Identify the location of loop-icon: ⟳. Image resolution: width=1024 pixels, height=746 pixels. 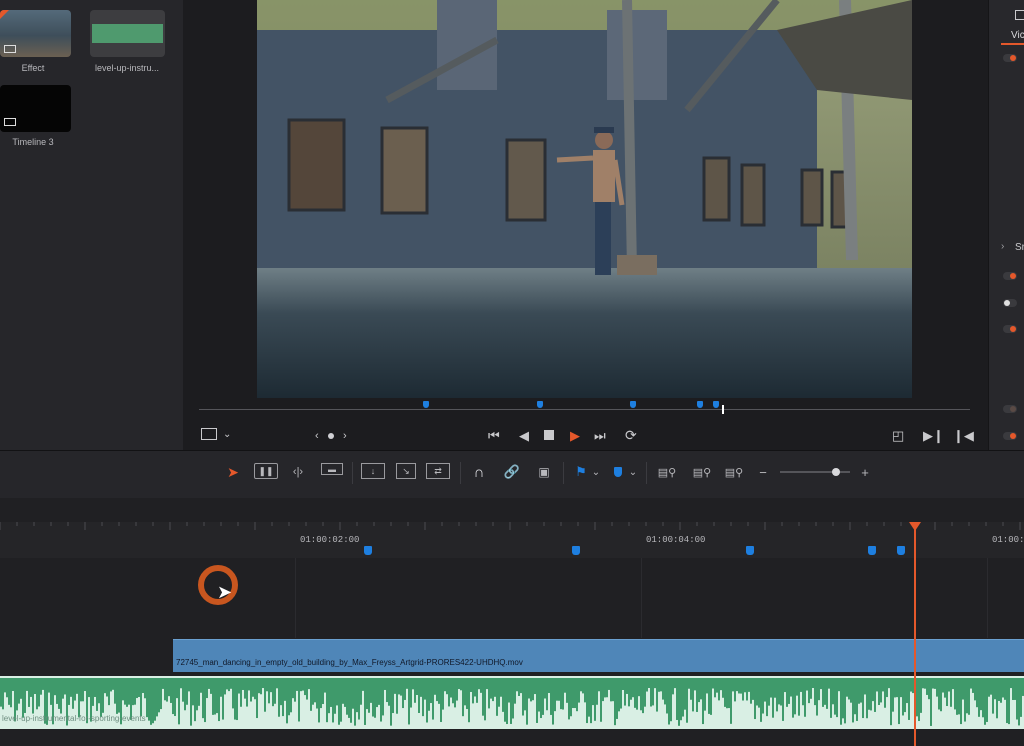
(631, 435).